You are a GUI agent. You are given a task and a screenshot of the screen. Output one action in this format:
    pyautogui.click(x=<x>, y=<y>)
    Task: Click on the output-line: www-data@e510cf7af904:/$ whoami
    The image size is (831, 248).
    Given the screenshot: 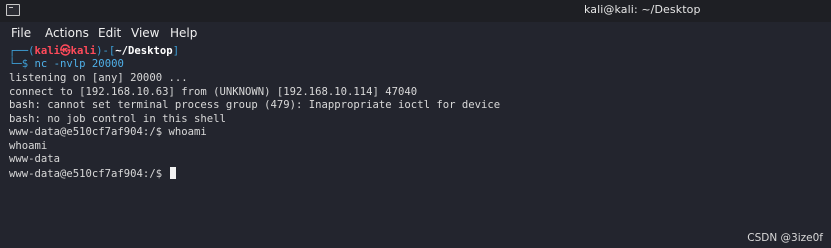 What is the action you would take?
    pyautogui.click(x=108, y=132)
    